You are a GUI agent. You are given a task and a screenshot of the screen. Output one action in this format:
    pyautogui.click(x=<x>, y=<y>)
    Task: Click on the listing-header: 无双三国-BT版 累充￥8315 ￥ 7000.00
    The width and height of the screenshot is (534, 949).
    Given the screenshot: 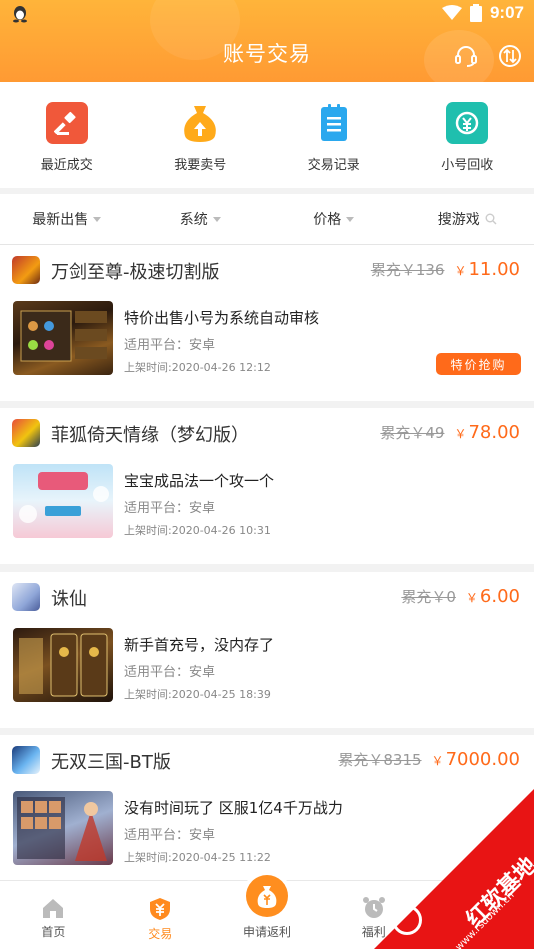 What is the action you would take?
    pyautogui.click(x=267, y=759)
    